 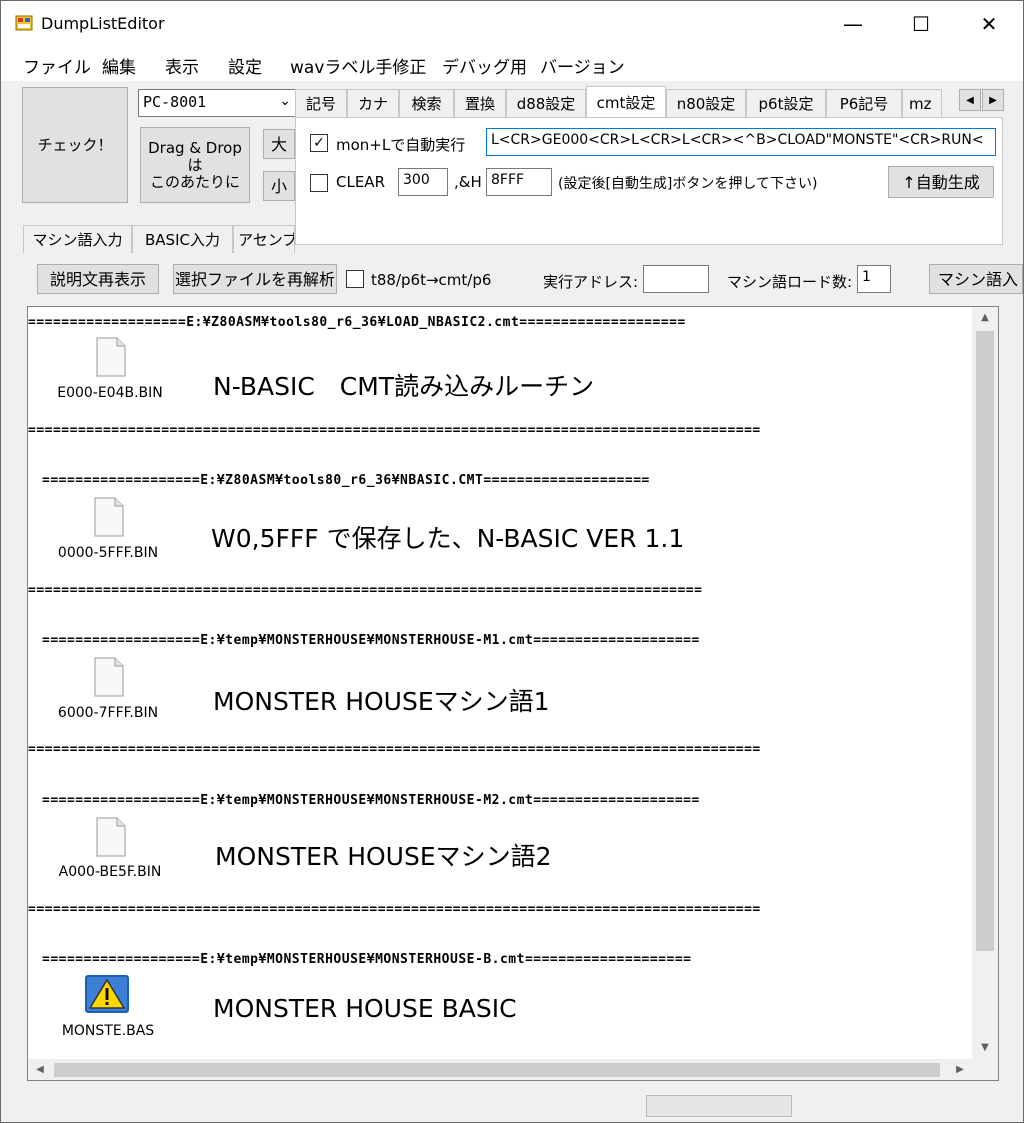 What do you see at coordinates (24, 23) in the screenshot?
I see `app-icon` at bounding box center [24, 23].